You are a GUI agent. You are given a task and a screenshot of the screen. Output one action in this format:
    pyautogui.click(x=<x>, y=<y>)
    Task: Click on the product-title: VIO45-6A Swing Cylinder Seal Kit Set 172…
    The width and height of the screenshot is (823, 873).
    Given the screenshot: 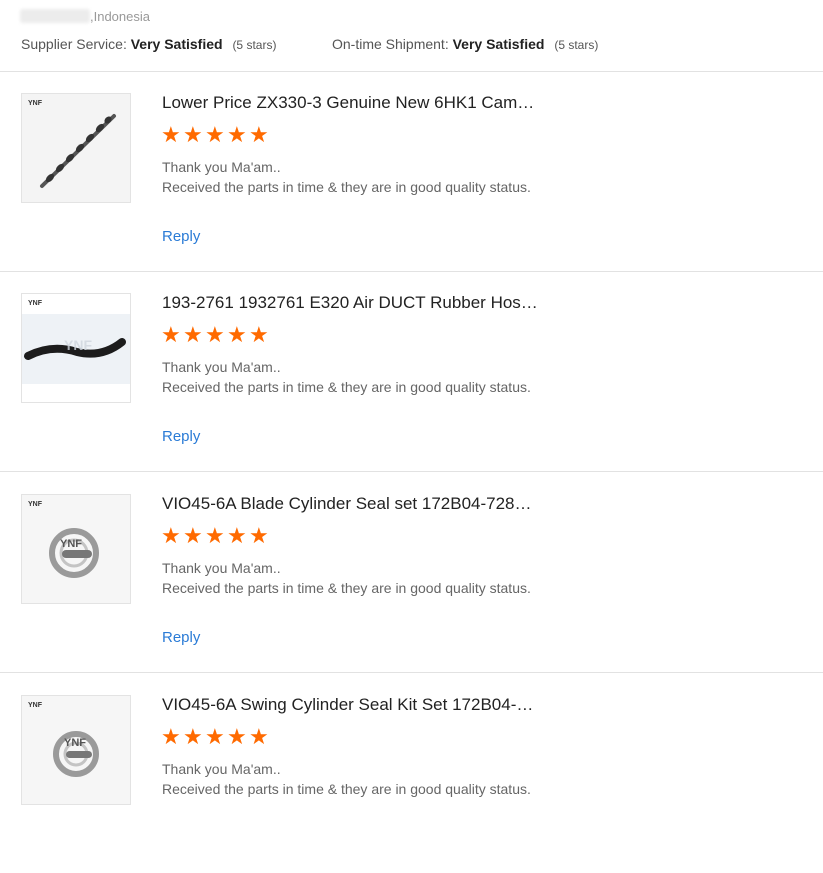 What is the action you would take?
    pyautogui.click(x=347, y=705)
    